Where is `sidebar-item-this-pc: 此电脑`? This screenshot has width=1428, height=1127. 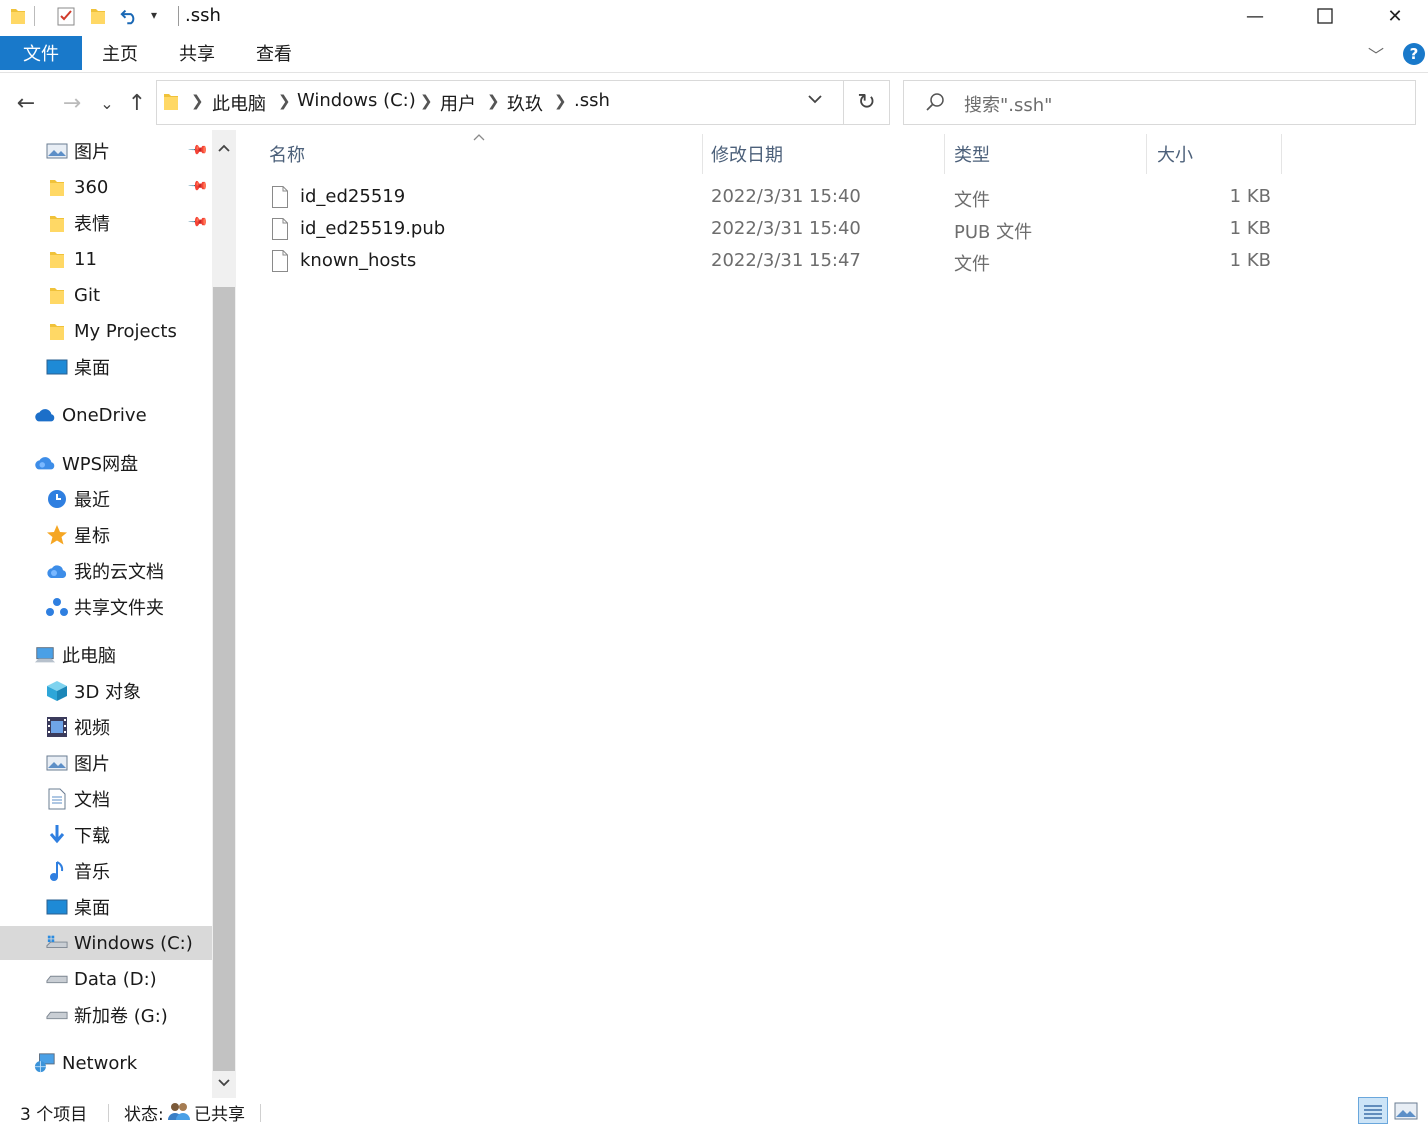 sidebar-item-this-pc: 此电脑 is located at coordinates (106, 655).